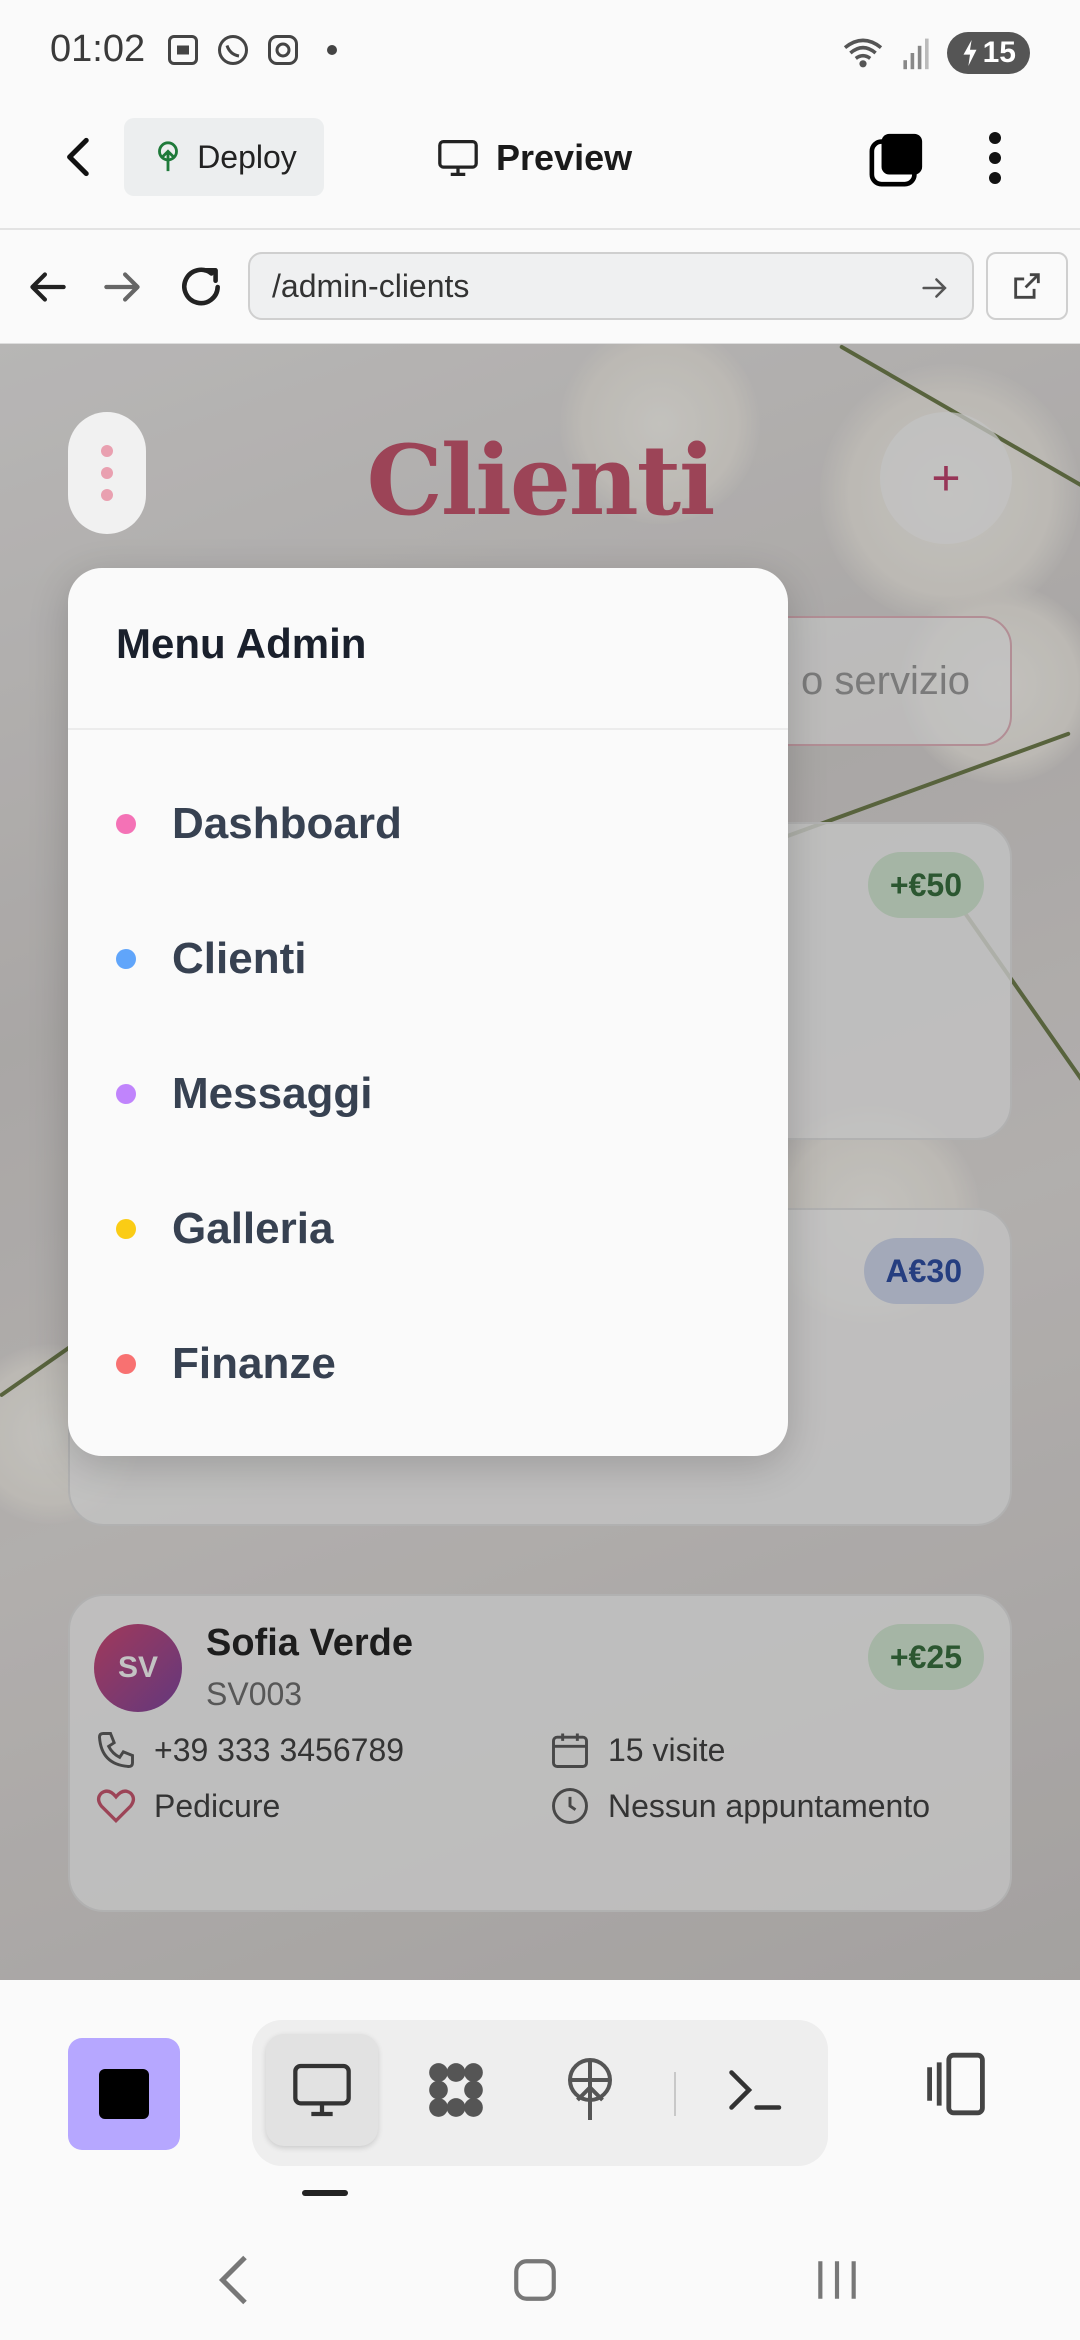 The image size is (1080, 2340). I want to click on menu-item-label: Dashboard, so click(287, 823).